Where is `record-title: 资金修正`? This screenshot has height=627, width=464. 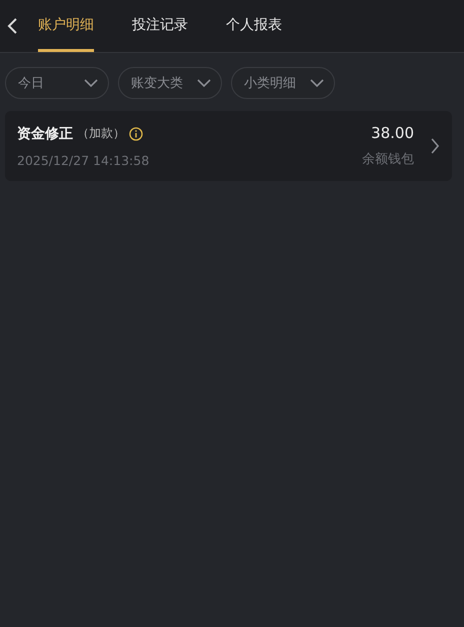
record-title: 资金修正 is located at coordinates (45, 133).